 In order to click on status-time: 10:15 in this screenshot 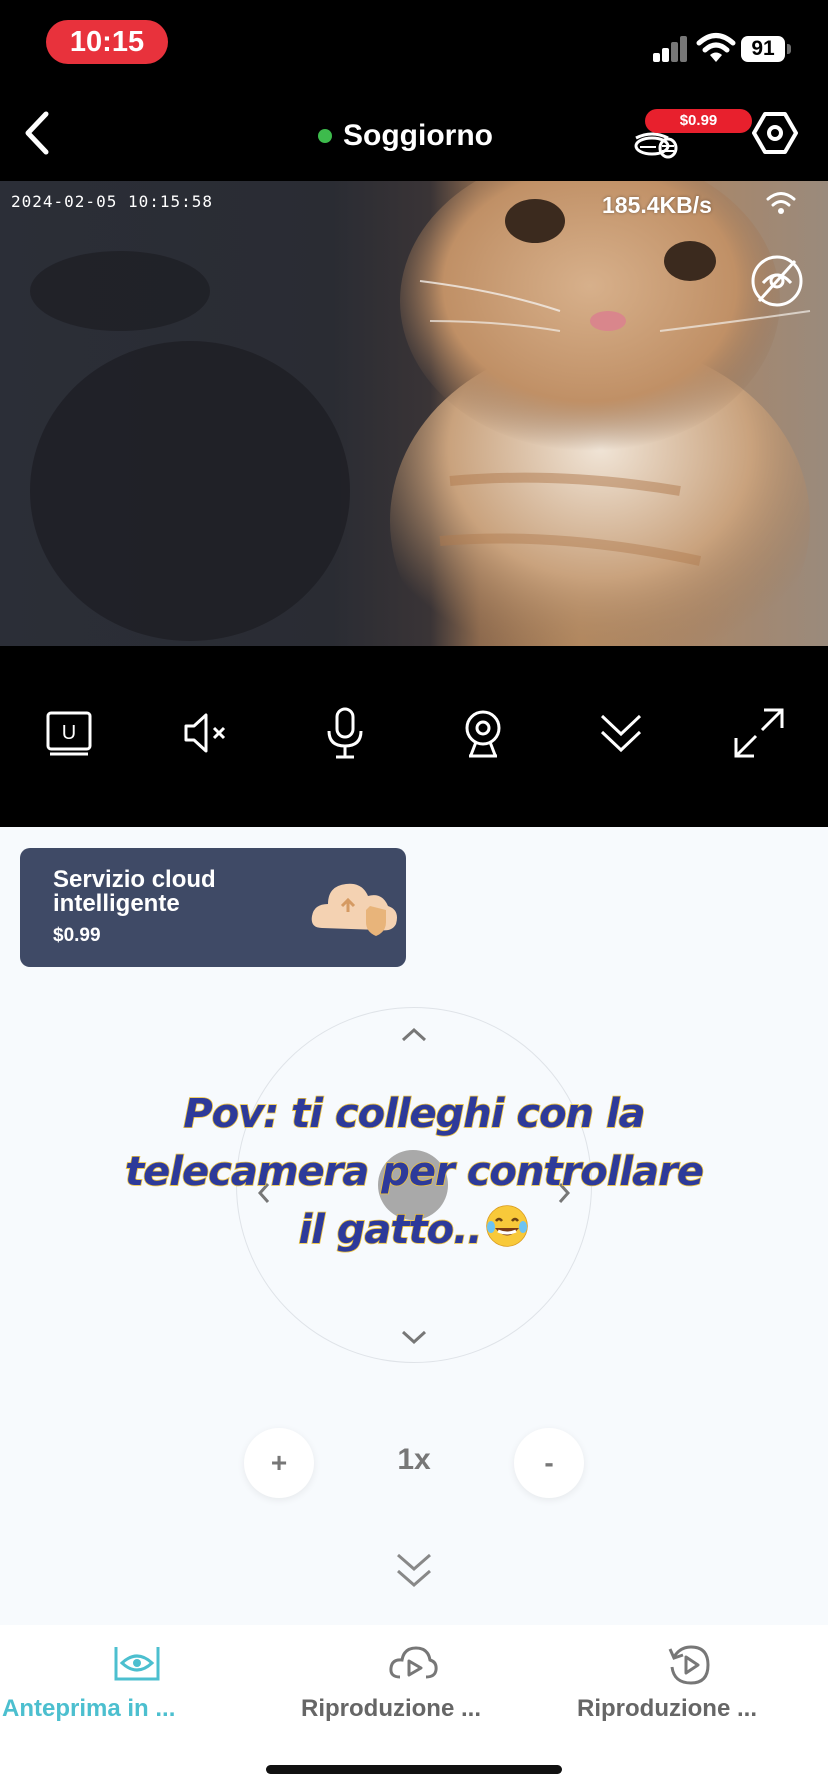, I will do `click(107, 42)`.